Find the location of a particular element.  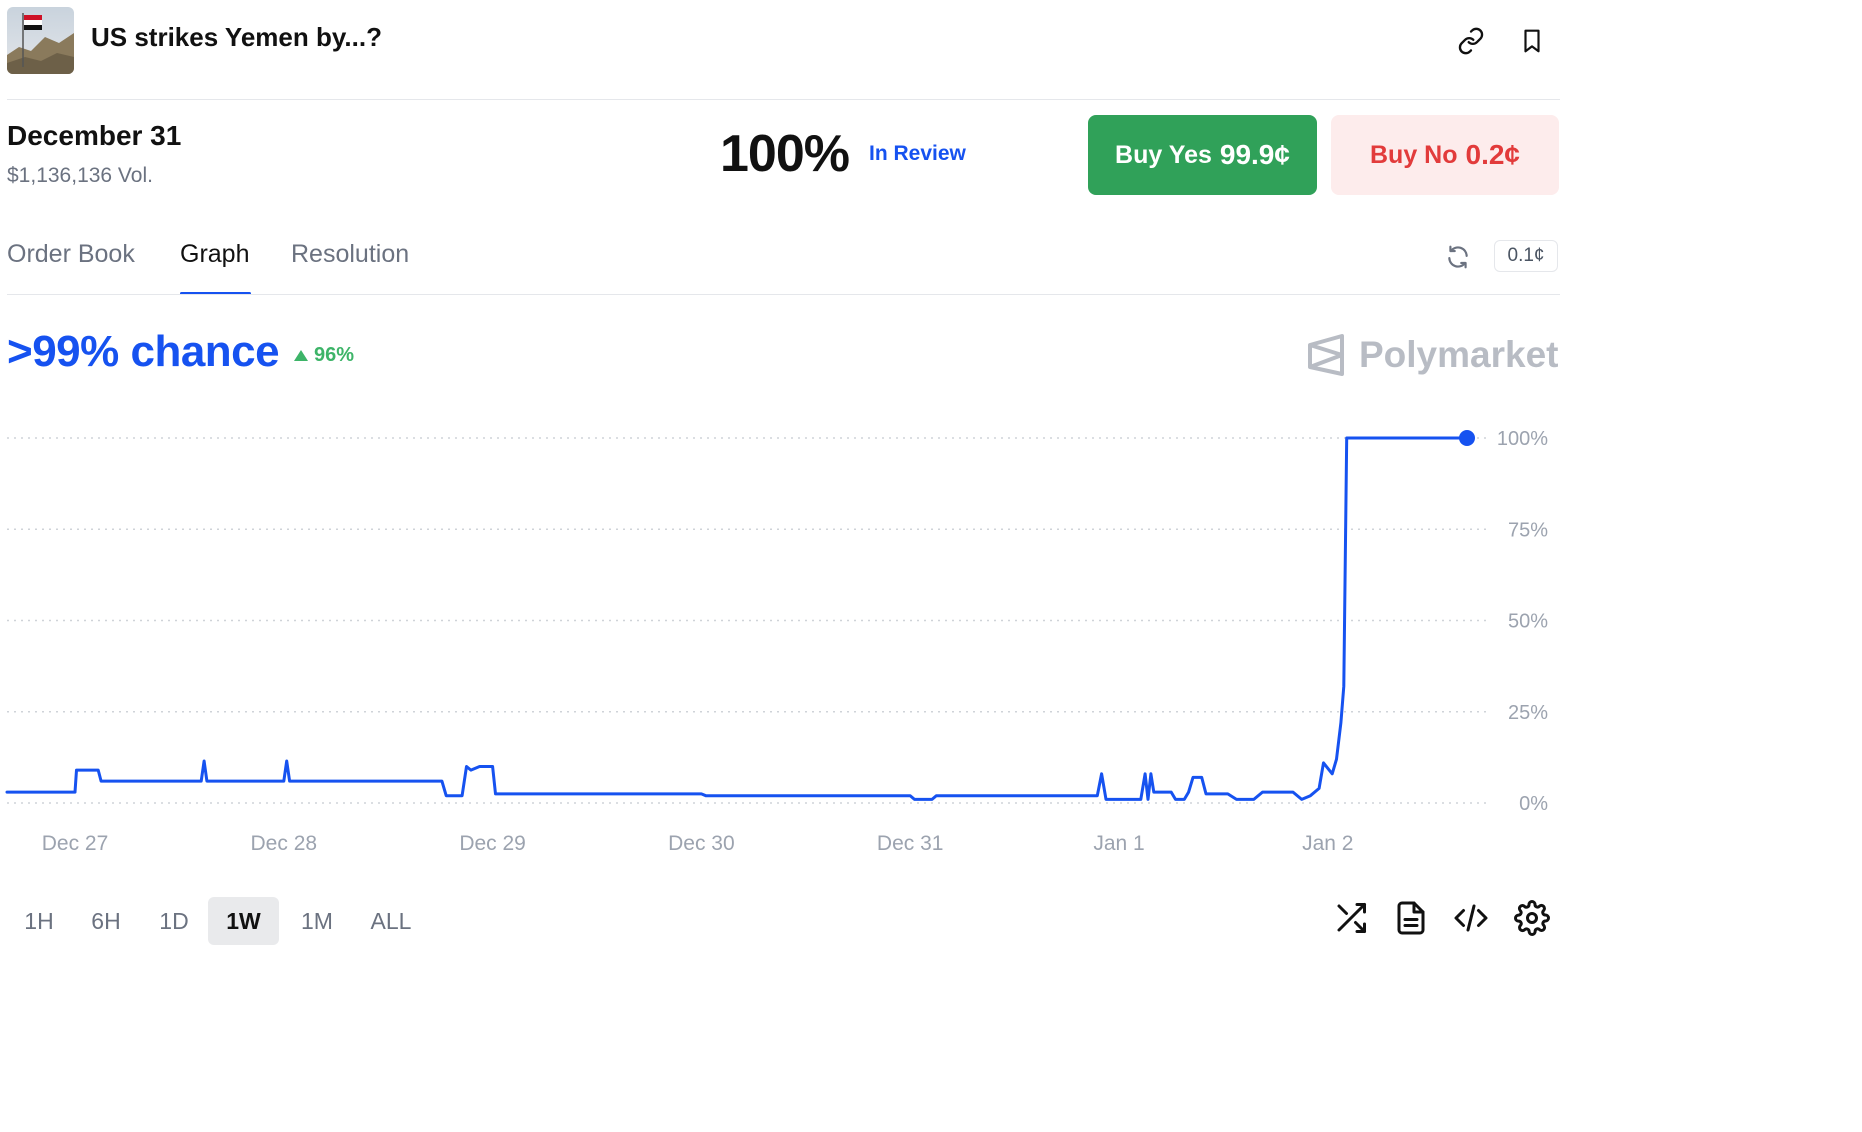

refresh-icon is located at coordinates (1458, 257).